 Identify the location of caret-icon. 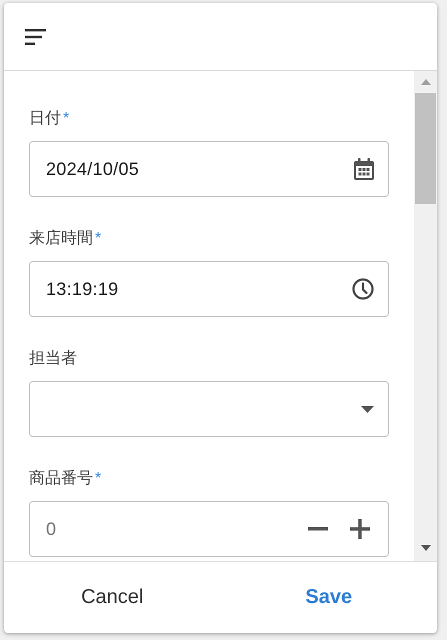
(367, 409).